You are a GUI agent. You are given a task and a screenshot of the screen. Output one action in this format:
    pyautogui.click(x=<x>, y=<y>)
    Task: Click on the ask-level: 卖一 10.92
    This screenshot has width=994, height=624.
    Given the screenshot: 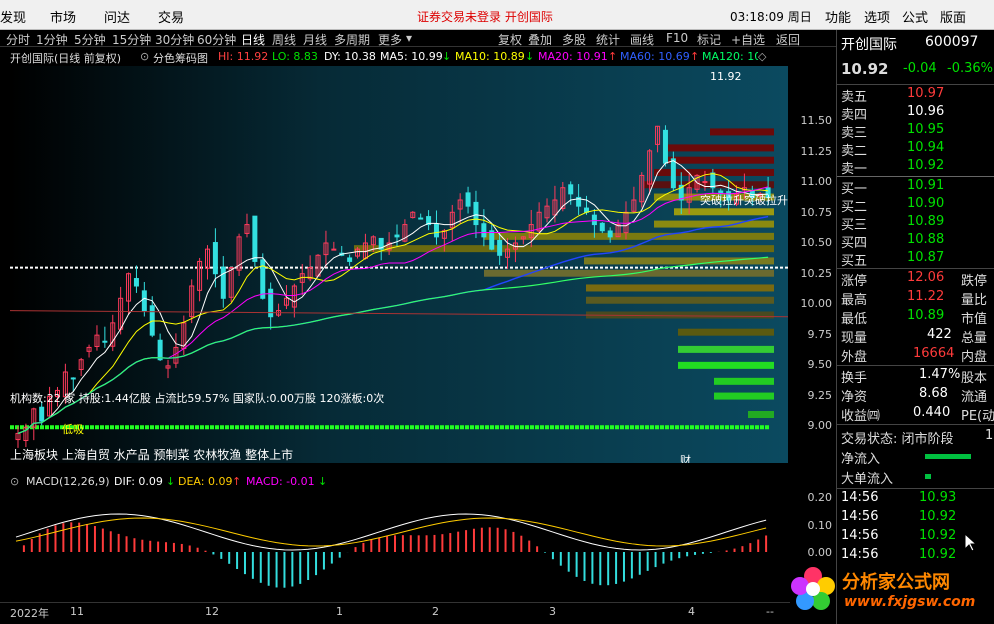 What is the action you would take?
    pyautogui.click(x=893, y=167)
    